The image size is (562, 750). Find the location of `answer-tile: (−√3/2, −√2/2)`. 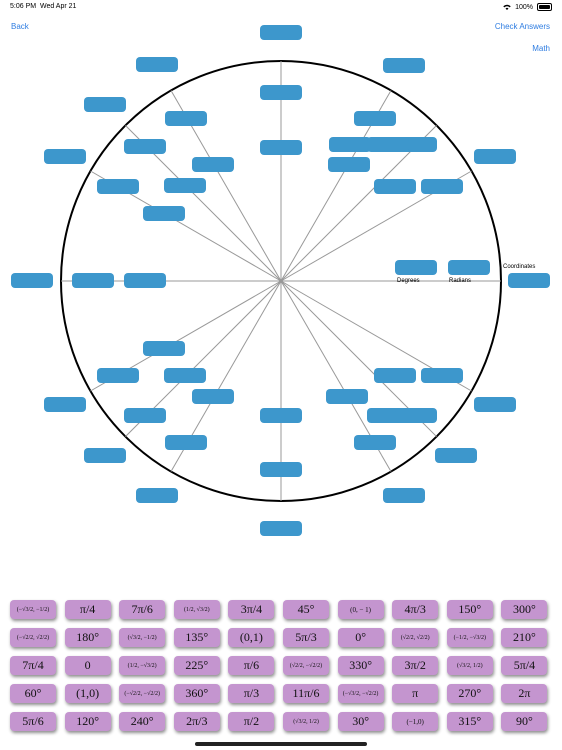

answer-tile: (−√3/2, −√2/2) is located at coordinates (360, 693).